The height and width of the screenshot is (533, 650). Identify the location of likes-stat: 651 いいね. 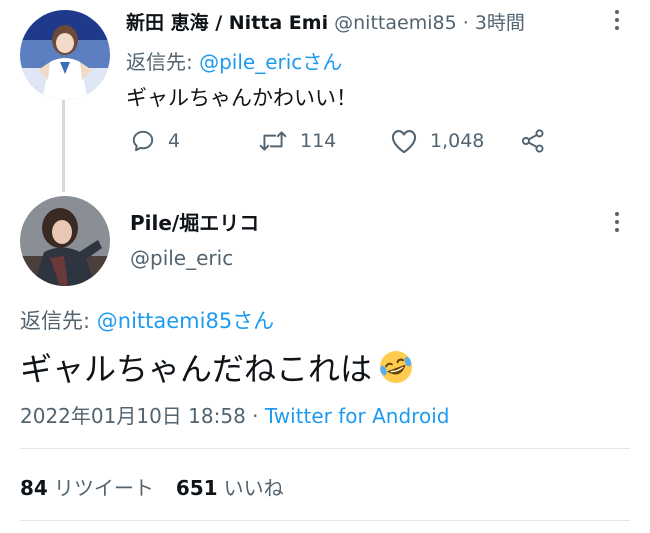
(230, 488).